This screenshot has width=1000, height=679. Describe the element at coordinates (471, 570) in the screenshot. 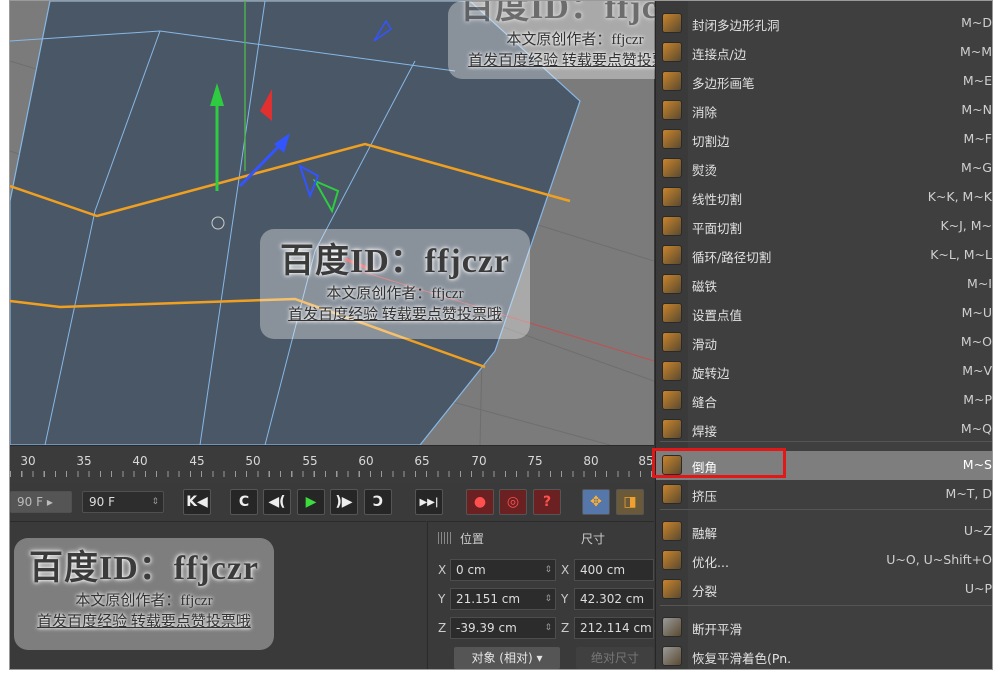

I see `pos-x-value: 0 cm` at that location.